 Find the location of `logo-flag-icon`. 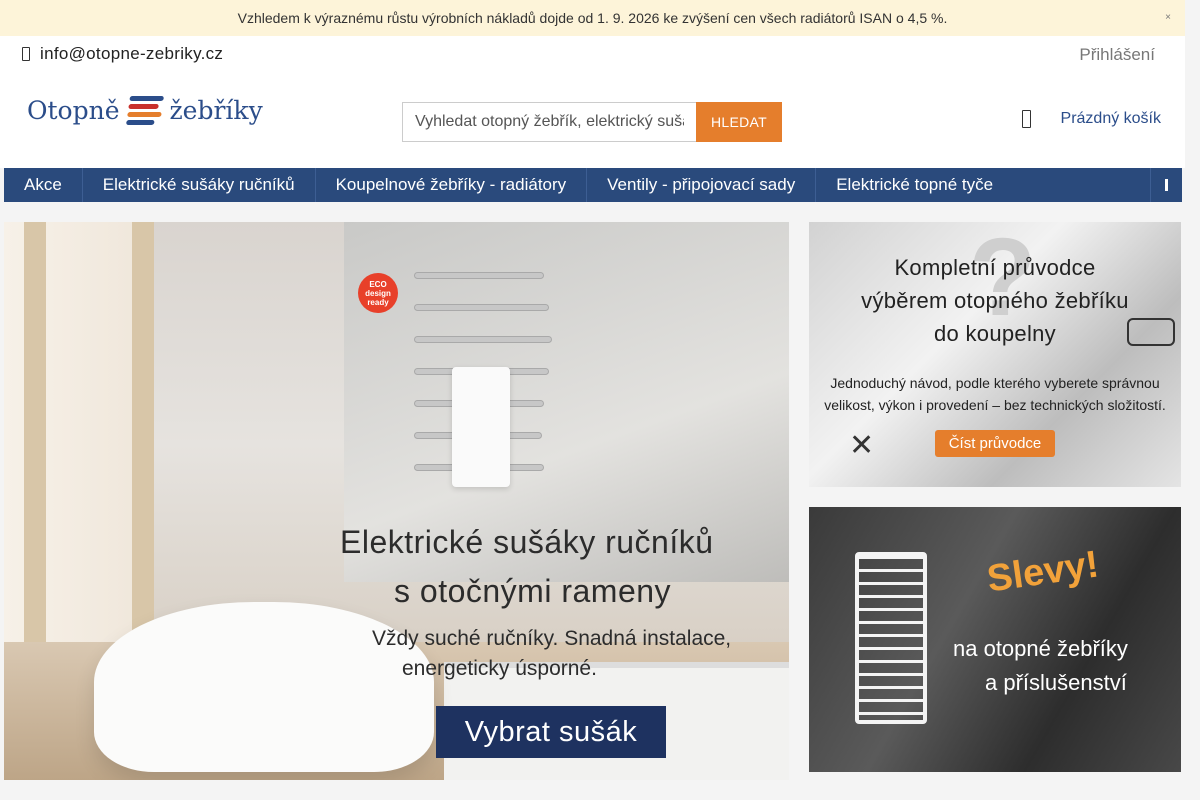

logo-flag-icon is located at coordinates (144, 110).